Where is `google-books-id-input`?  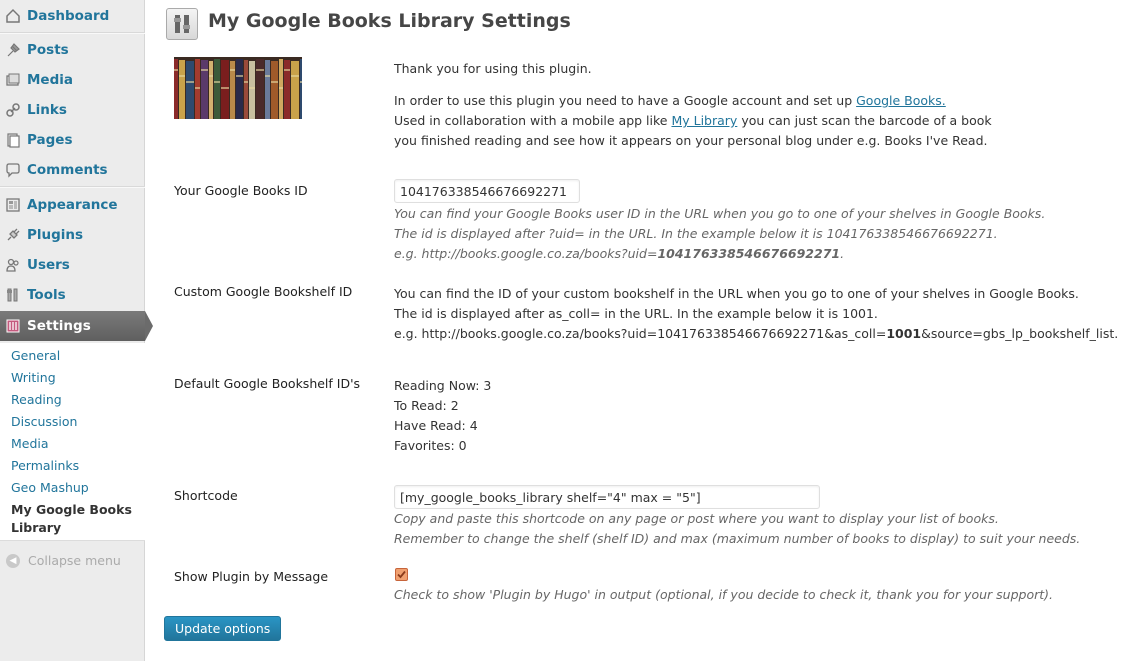 google-books-id-input is located at coordinates (487, 191).